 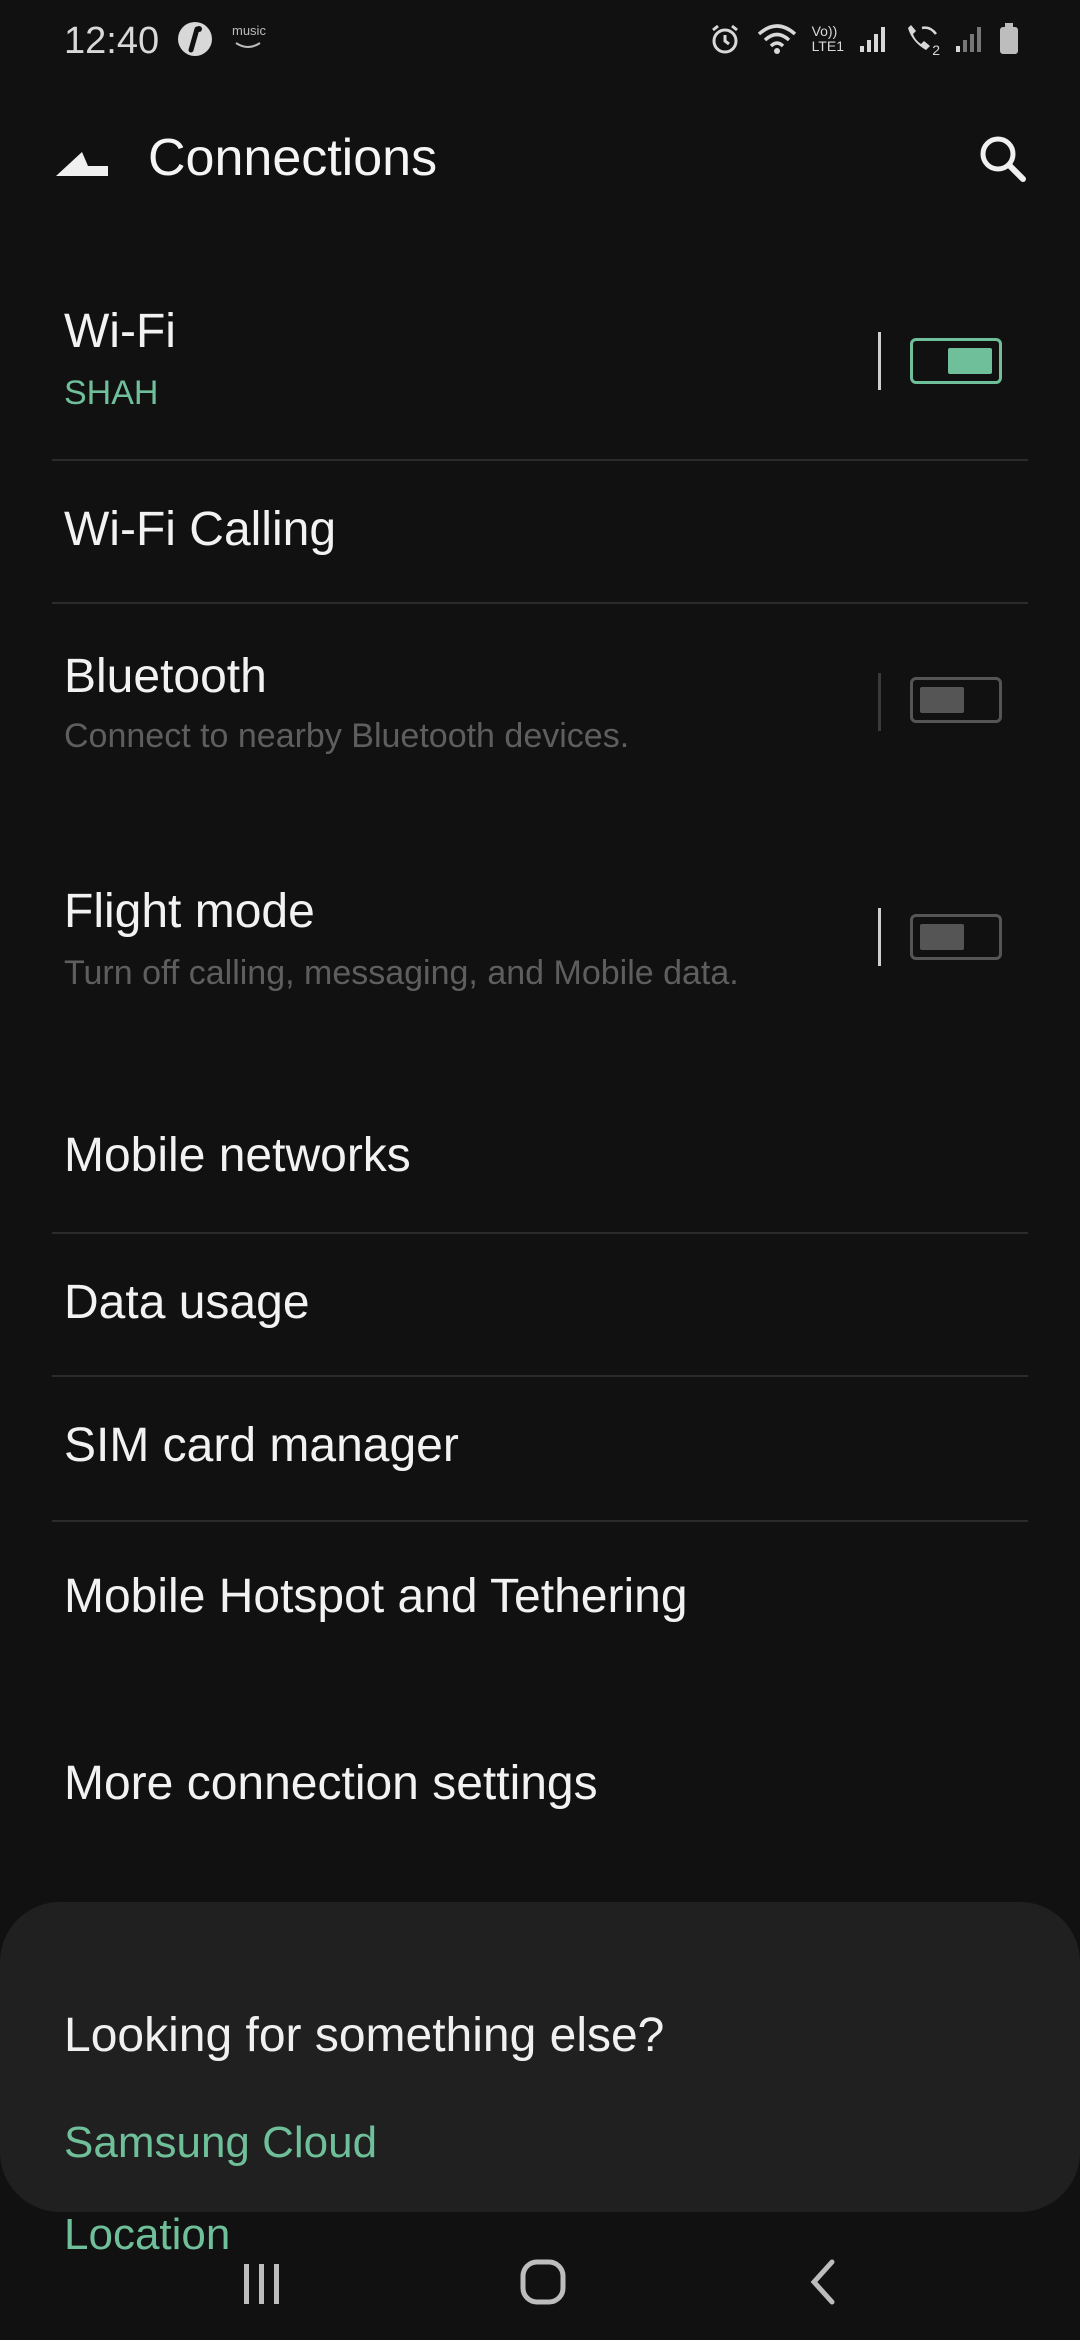 What do you see at coordinates (540, 375) in the screenshot?
I see `setting-wifi: Wi-Fi SHAH` at bounding box center [540, 375].